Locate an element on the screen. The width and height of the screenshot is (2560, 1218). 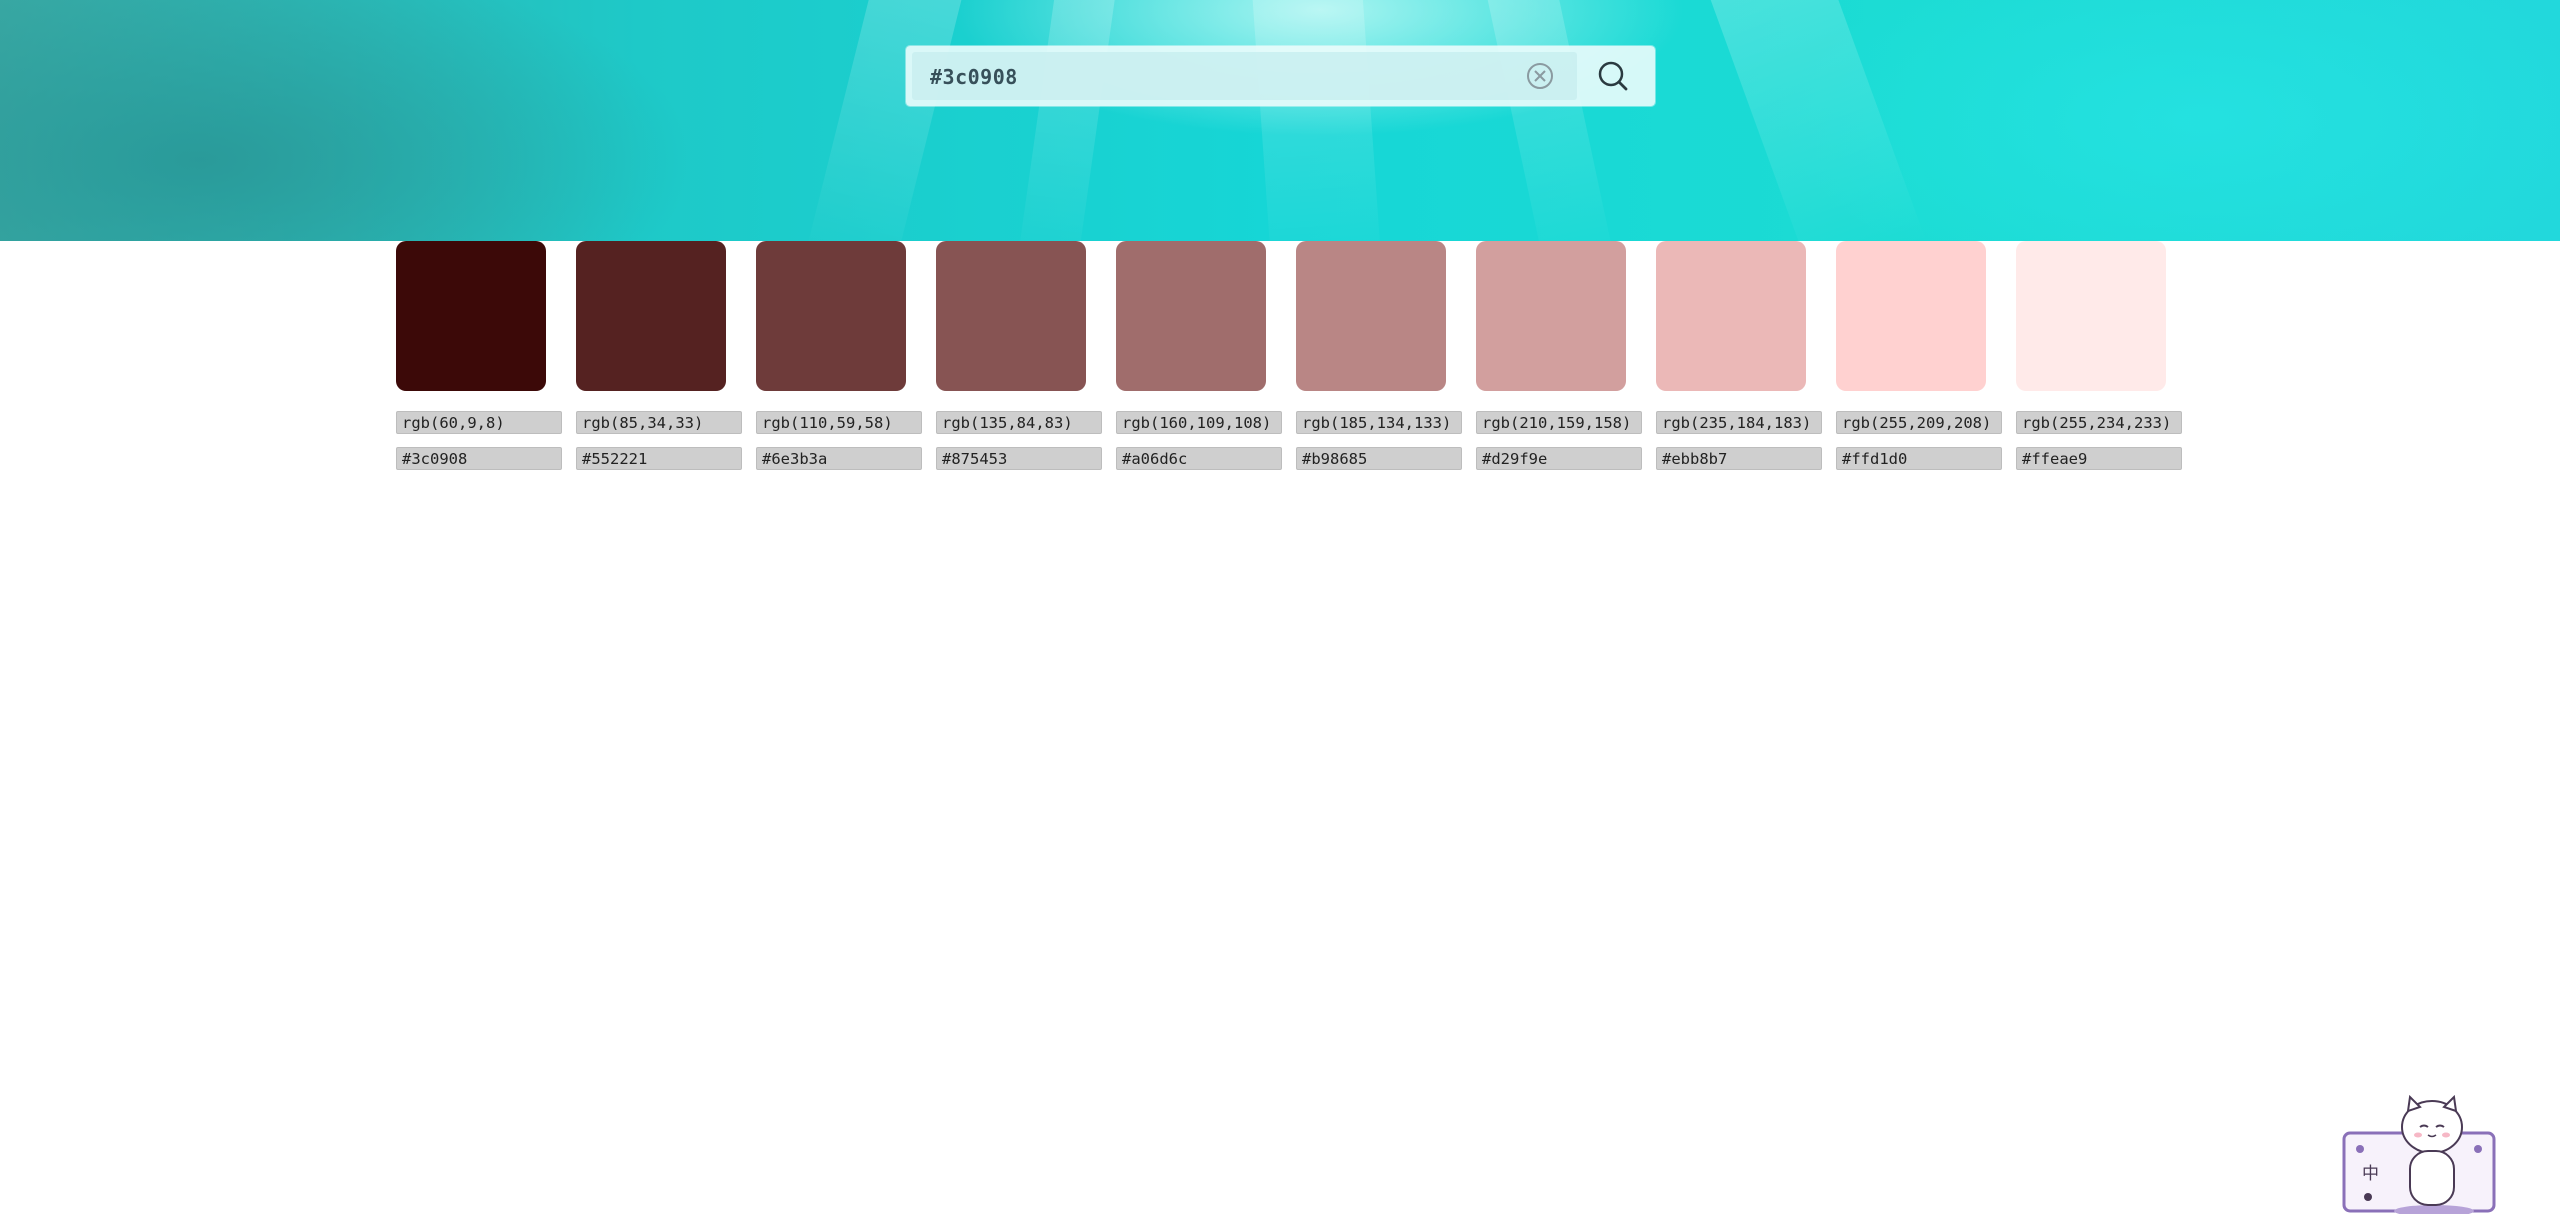
search-field is located at coordinates (1244, 77).